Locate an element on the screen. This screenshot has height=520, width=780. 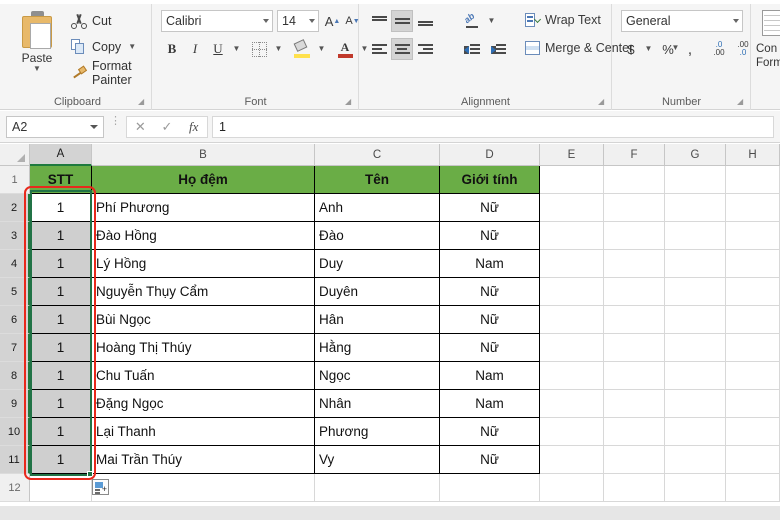
cell-a6: 1 is located at coordinates (61, 320).